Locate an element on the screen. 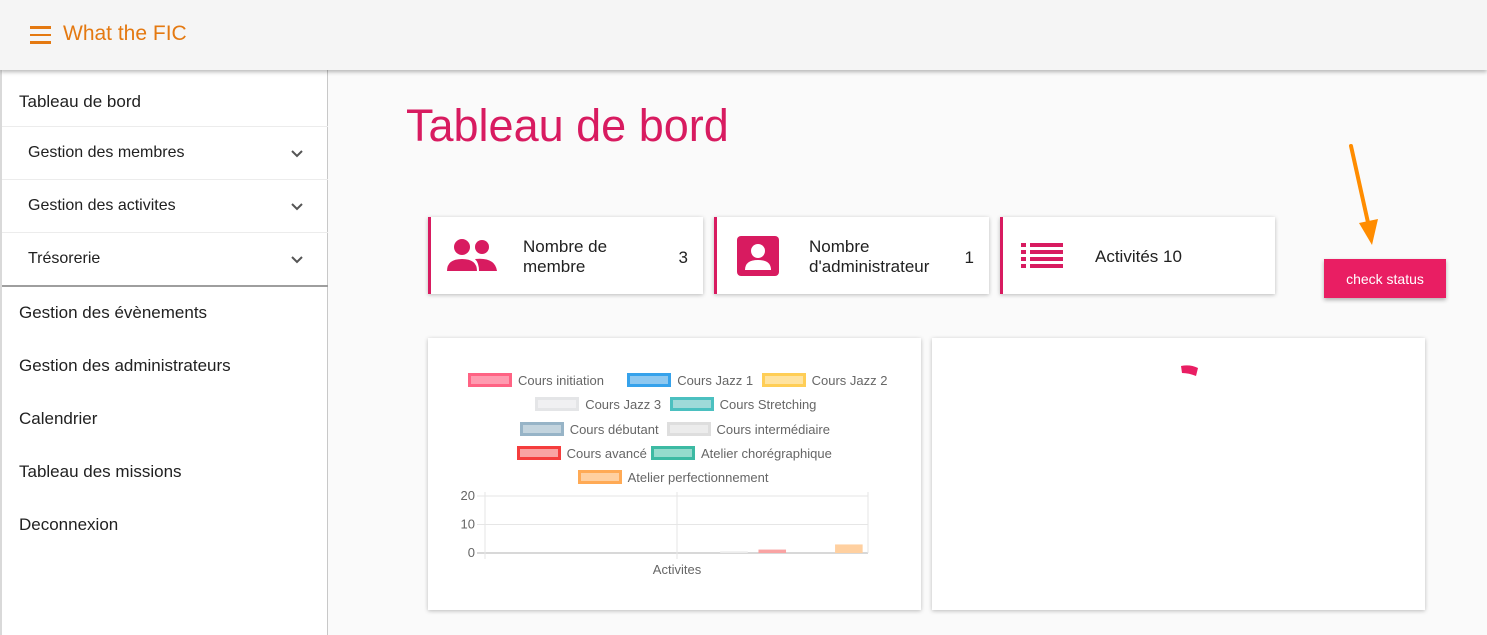  y-tick-label: 0 is located at coordinates (471, 552).